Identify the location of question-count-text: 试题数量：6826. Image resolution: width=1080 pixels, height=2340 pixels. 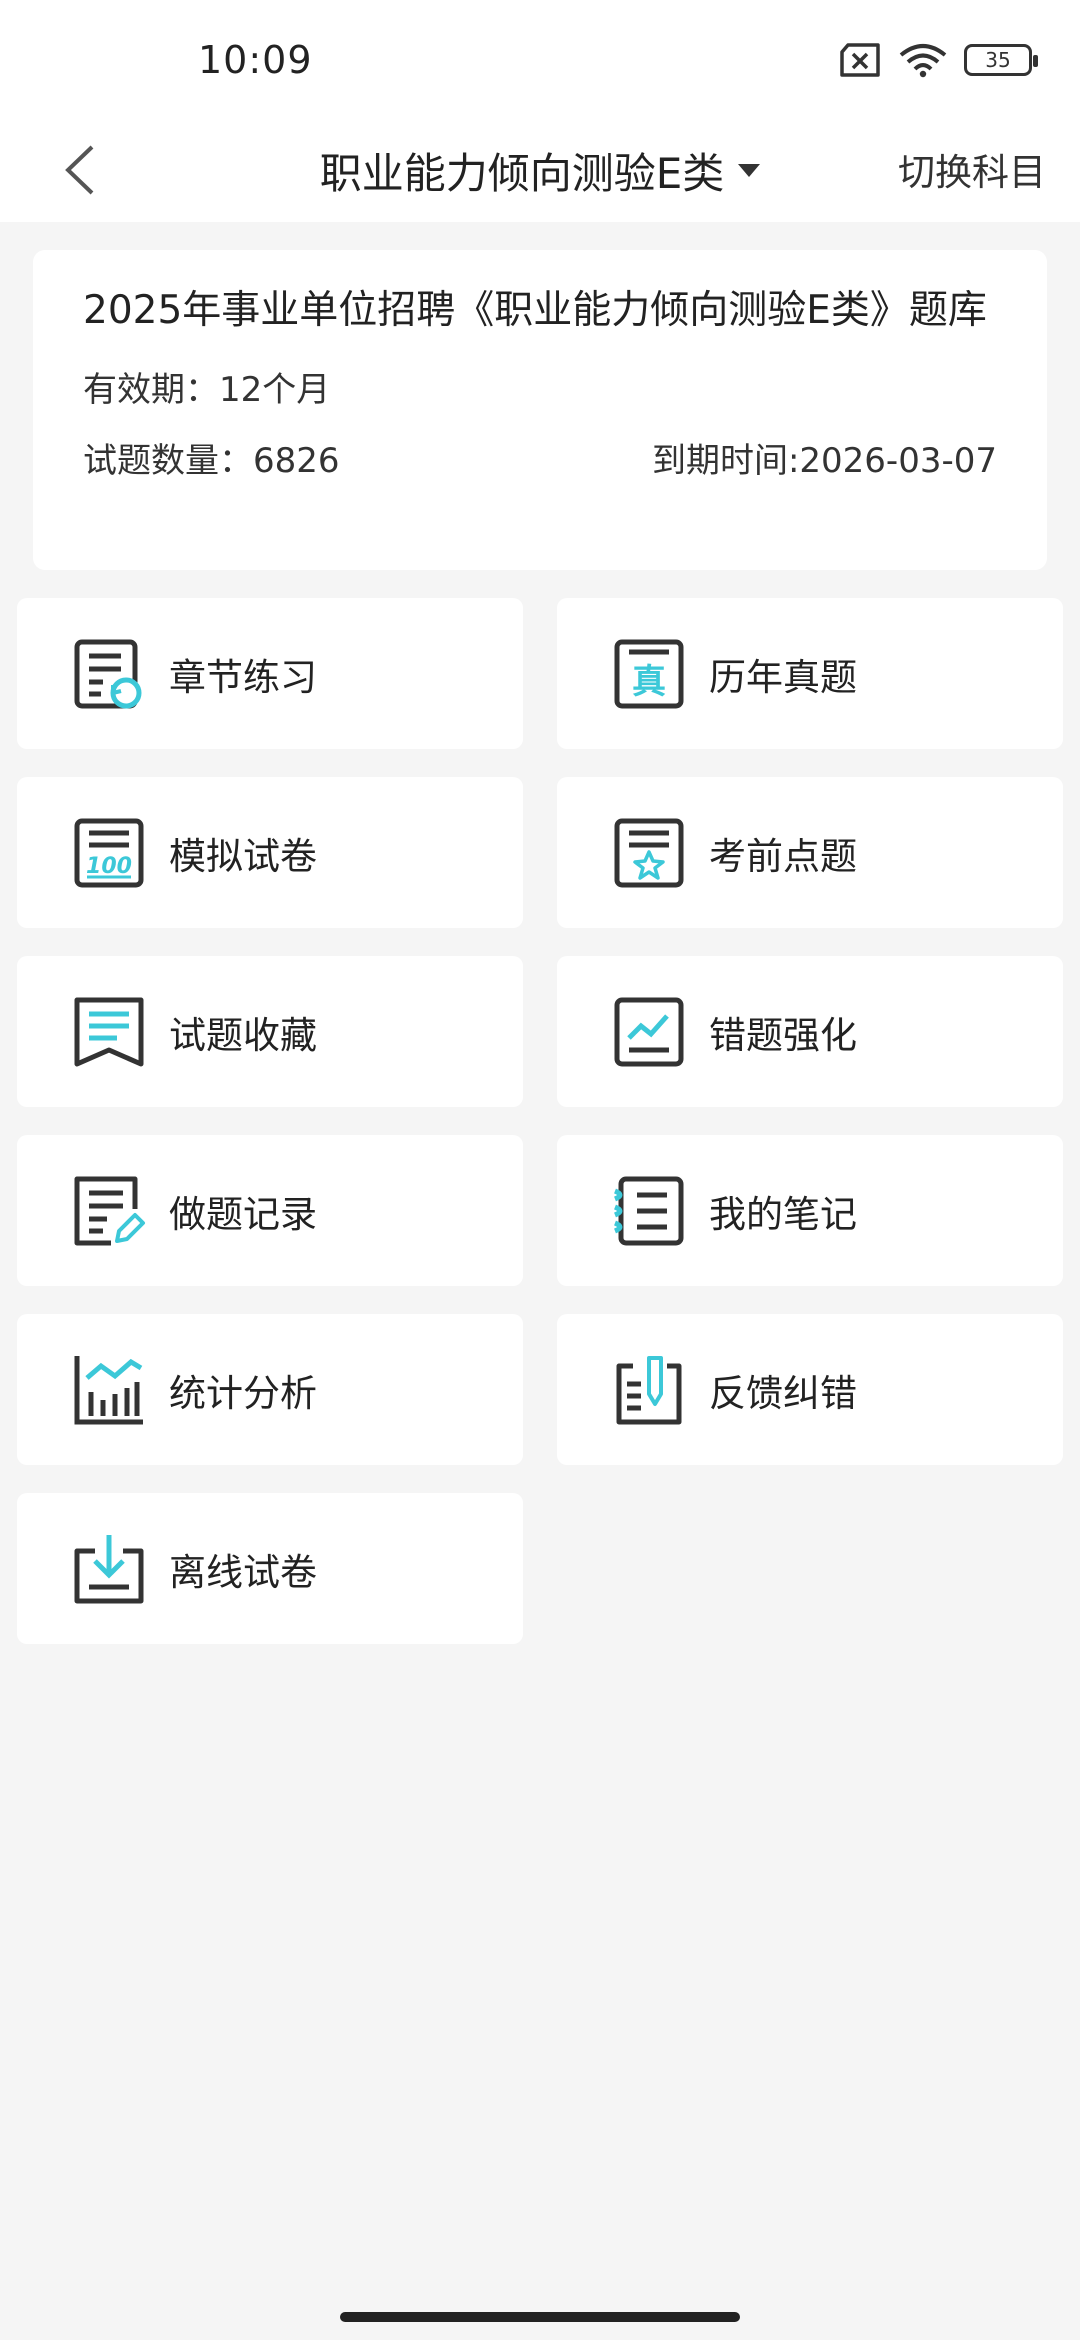
(211, 461).